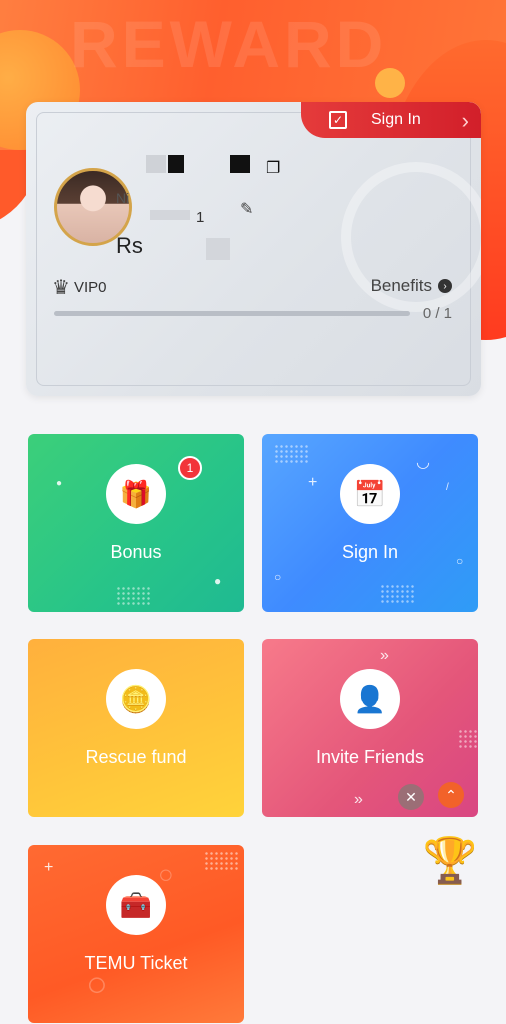 This screenshot has height=1024, width=506. Describe the element at coordinates (61, 288) in the screenshot. I see `crown-icon: ♛` at that location.